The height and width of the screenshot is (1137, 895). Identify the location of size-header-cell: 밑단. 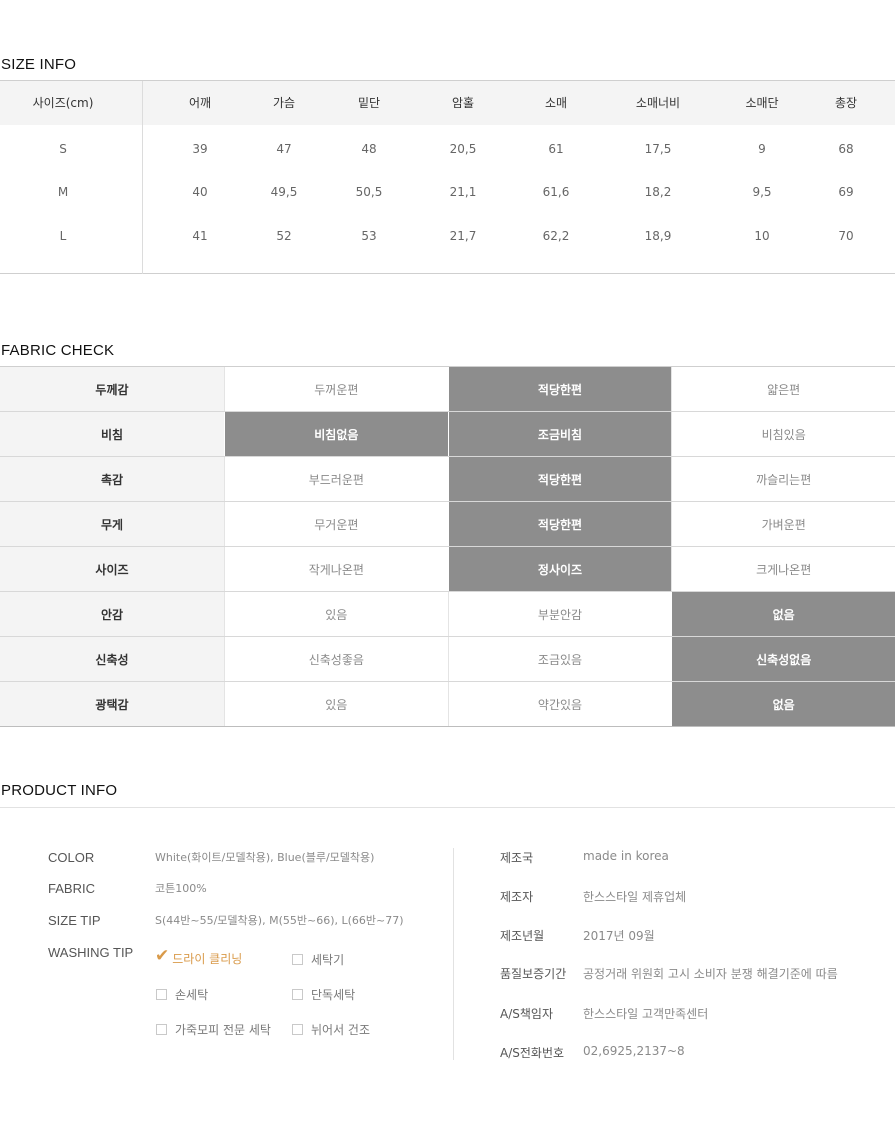
(369, 103).